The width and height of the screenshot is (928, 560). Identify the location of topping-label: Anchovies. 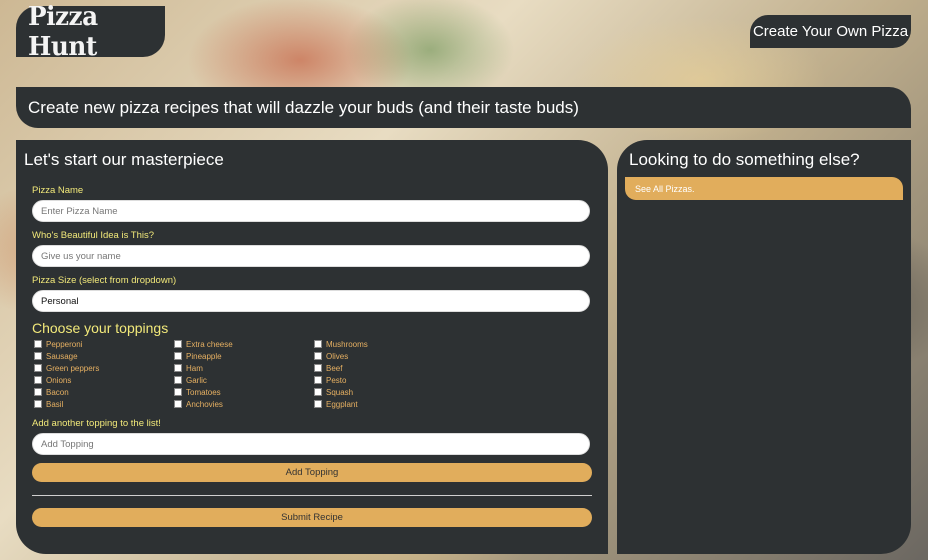
(204, 404).